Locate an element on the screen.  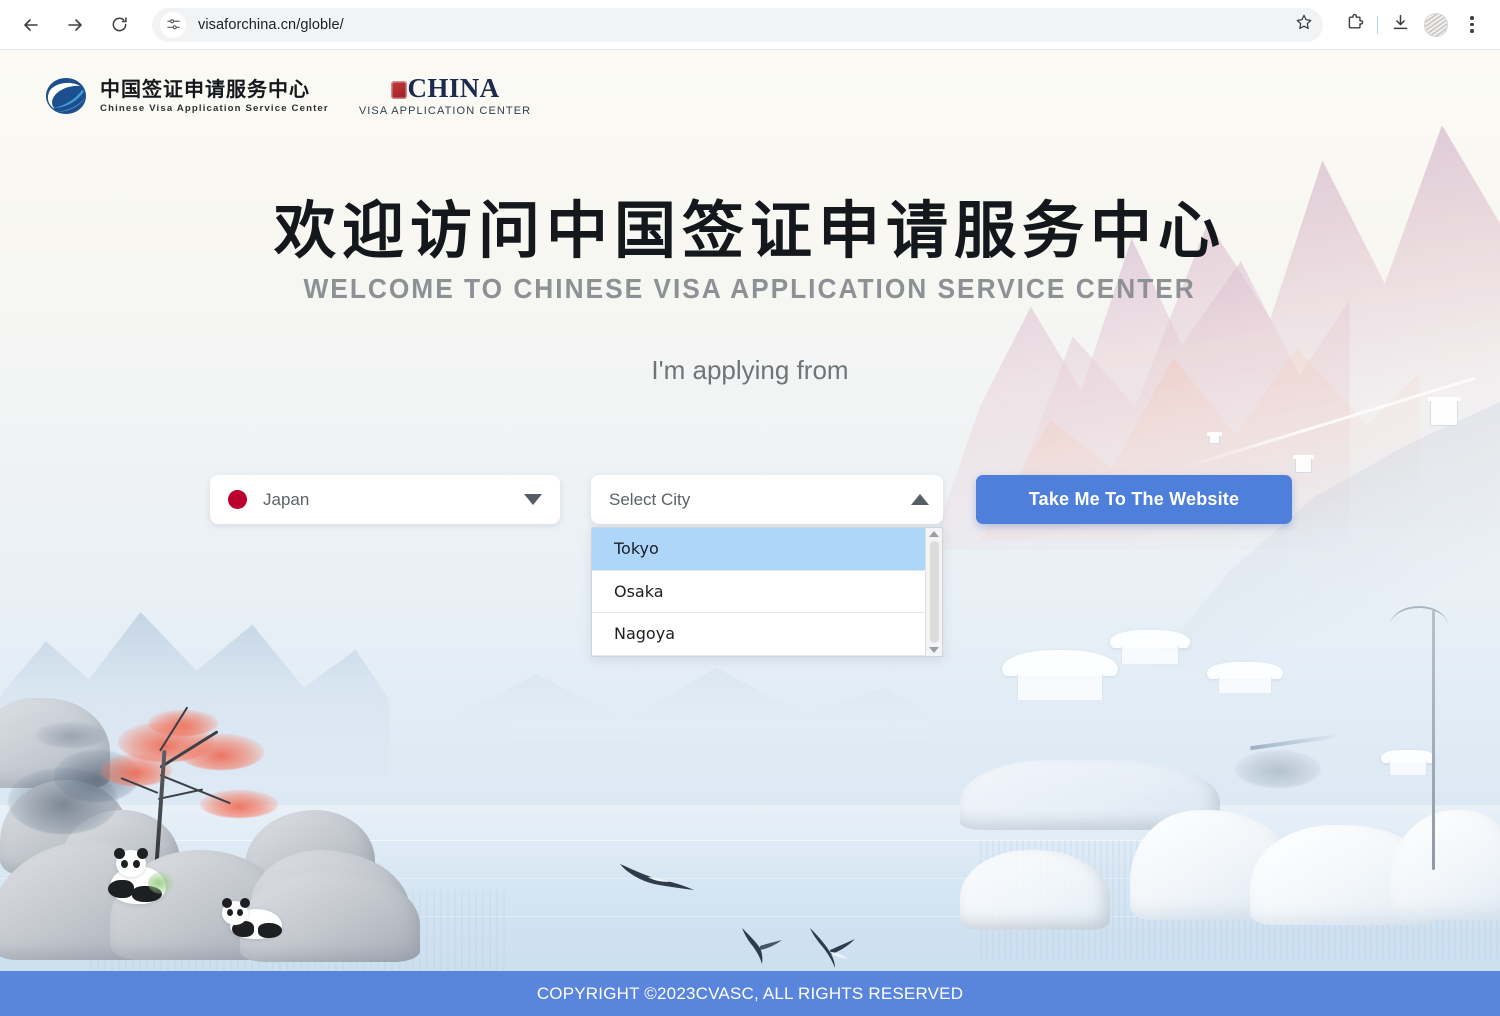
logo-secondary-word: CHINA is located at coordinates (453, 88).